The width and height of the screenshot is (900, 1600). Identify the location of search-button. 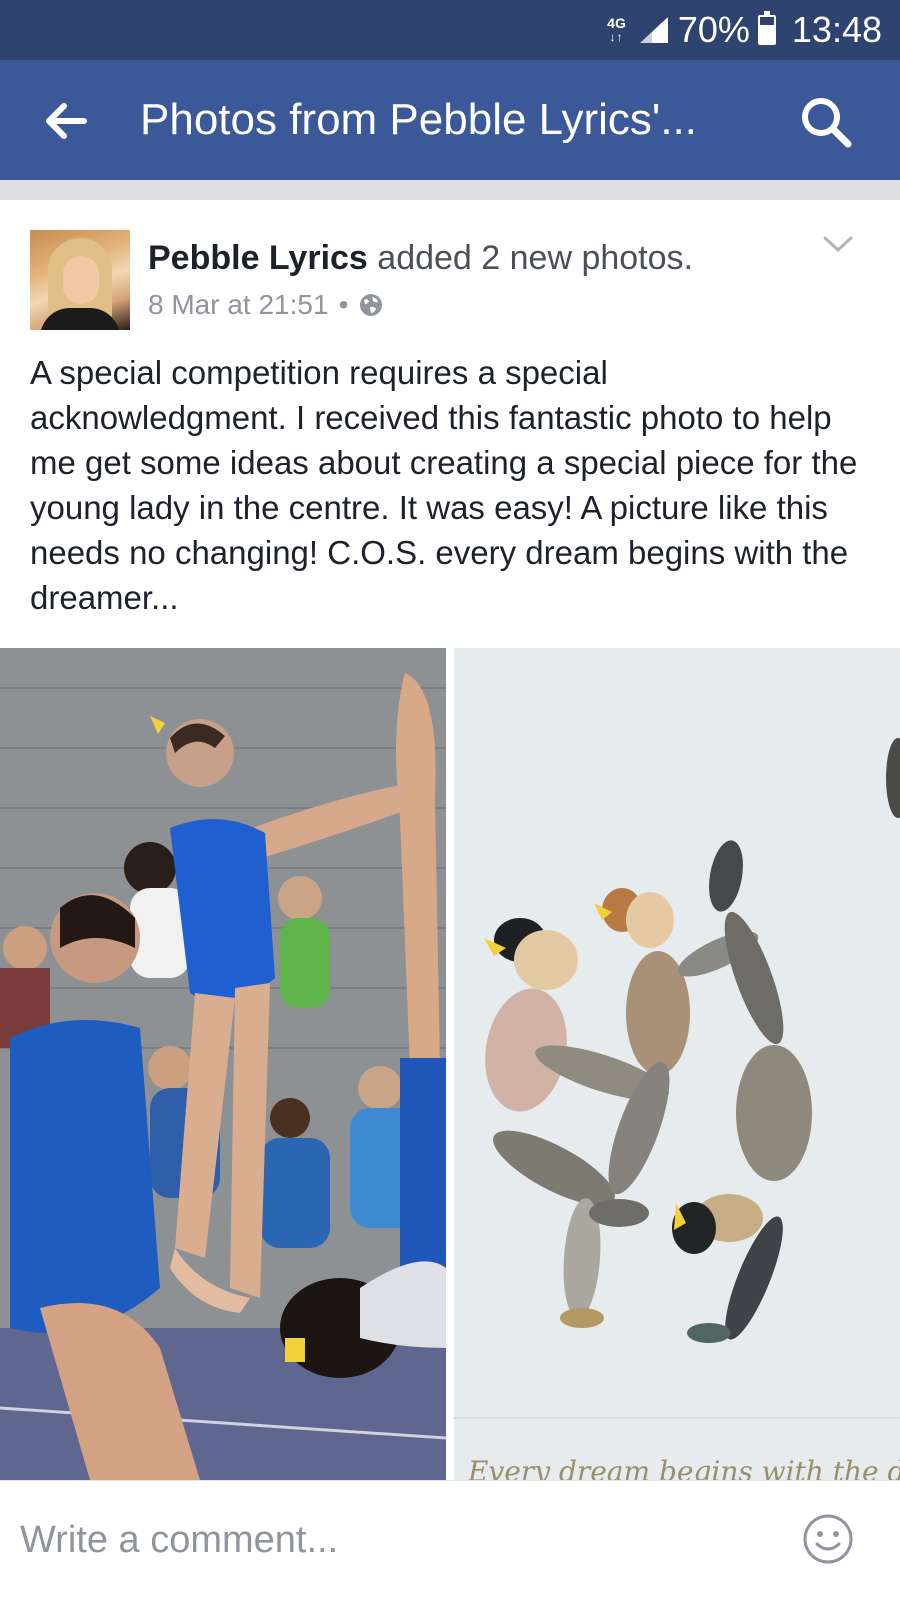
(826, 122).